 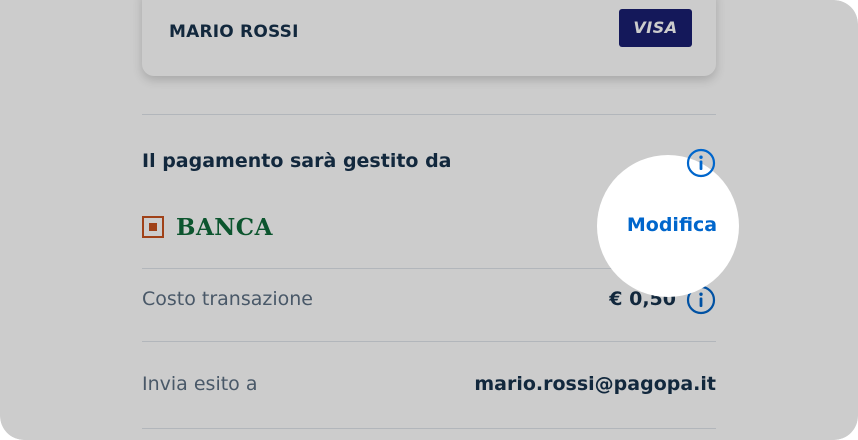 I want to click on payment-card: MARIO ROSSI VISA, so click(x=429, y=38).